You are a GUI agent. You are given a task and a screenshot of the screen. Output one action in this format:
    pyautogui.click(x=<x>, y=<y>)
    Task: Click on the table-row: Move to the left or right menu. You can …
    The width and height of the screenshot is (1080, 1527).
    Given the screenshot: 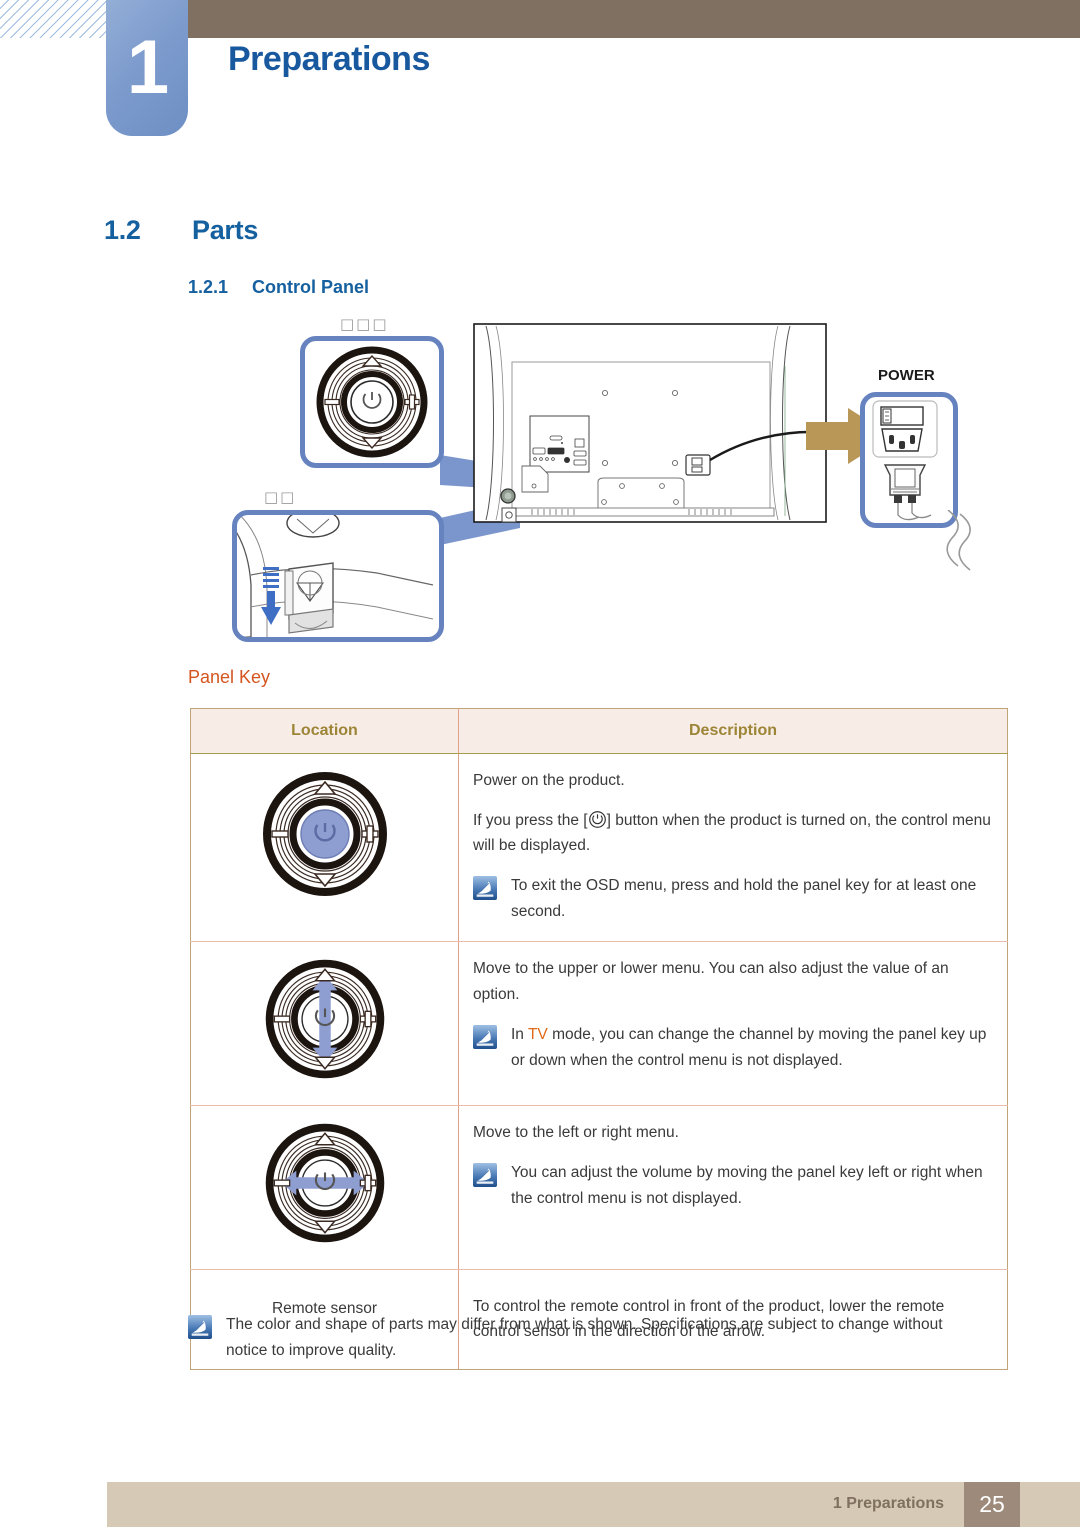 What is the action you would take?
    pyautogui.click(x=599, y=1187)
    